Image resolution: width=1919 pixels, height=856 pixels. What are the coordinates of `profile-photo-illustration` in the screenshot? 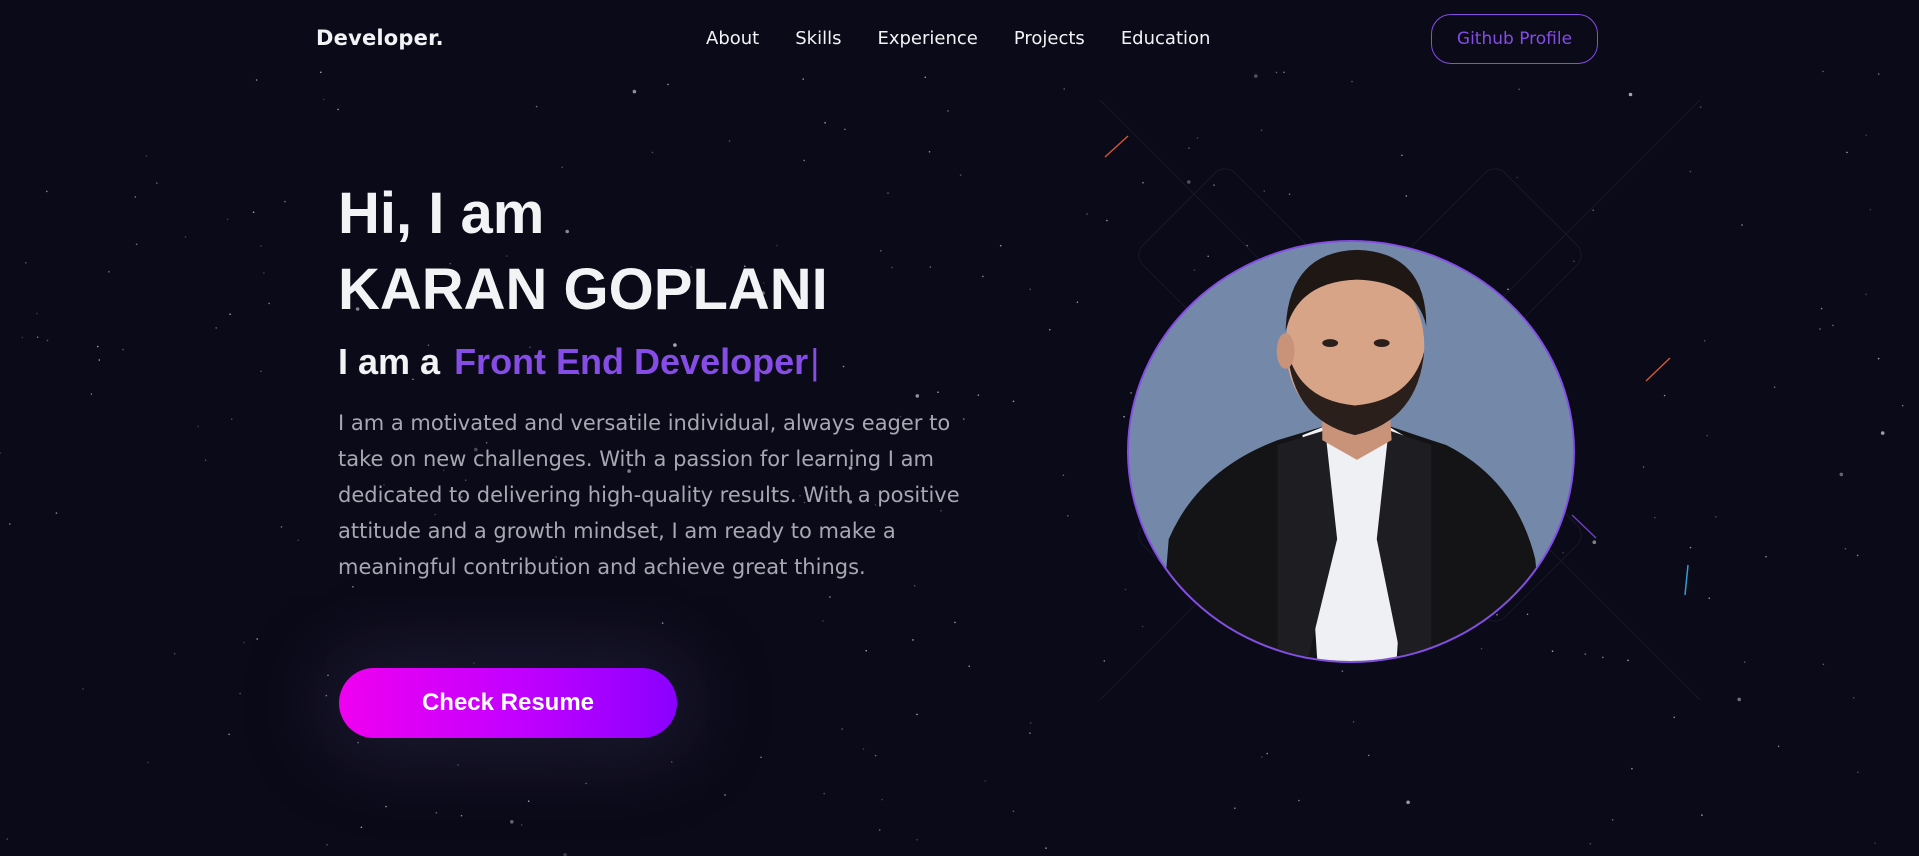 It's located at (1351, 451).